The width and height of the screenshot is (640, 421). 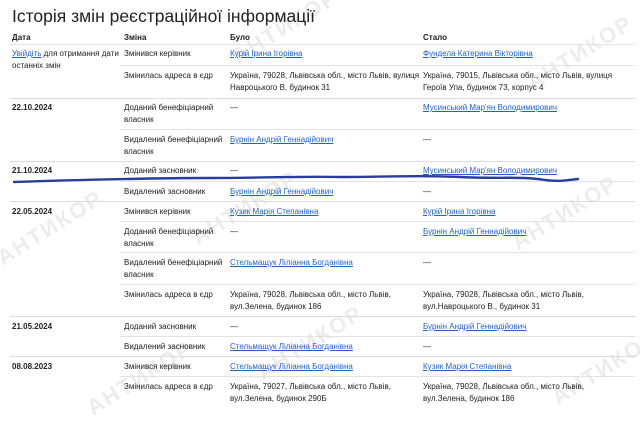 What do you see at coordinates (266, 53) in the screenshot?
I see `row-was-link: Курій Ірина Ігорівна` at bounding box center [266, 53].